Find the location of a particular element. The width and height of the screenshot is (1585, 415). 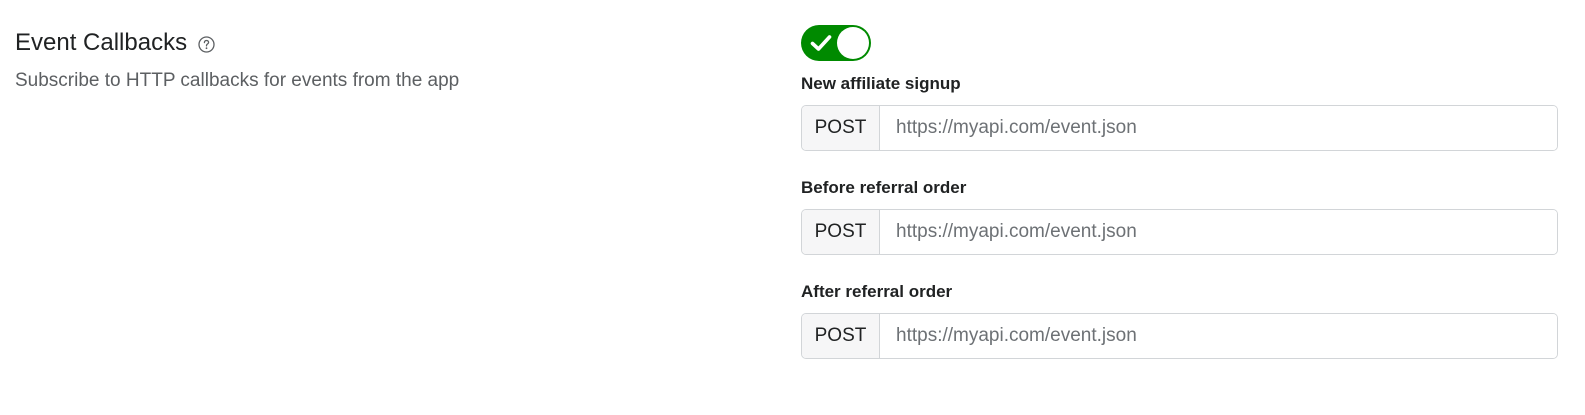

callback-label: Before referral order is located at coordinates (884, 187).